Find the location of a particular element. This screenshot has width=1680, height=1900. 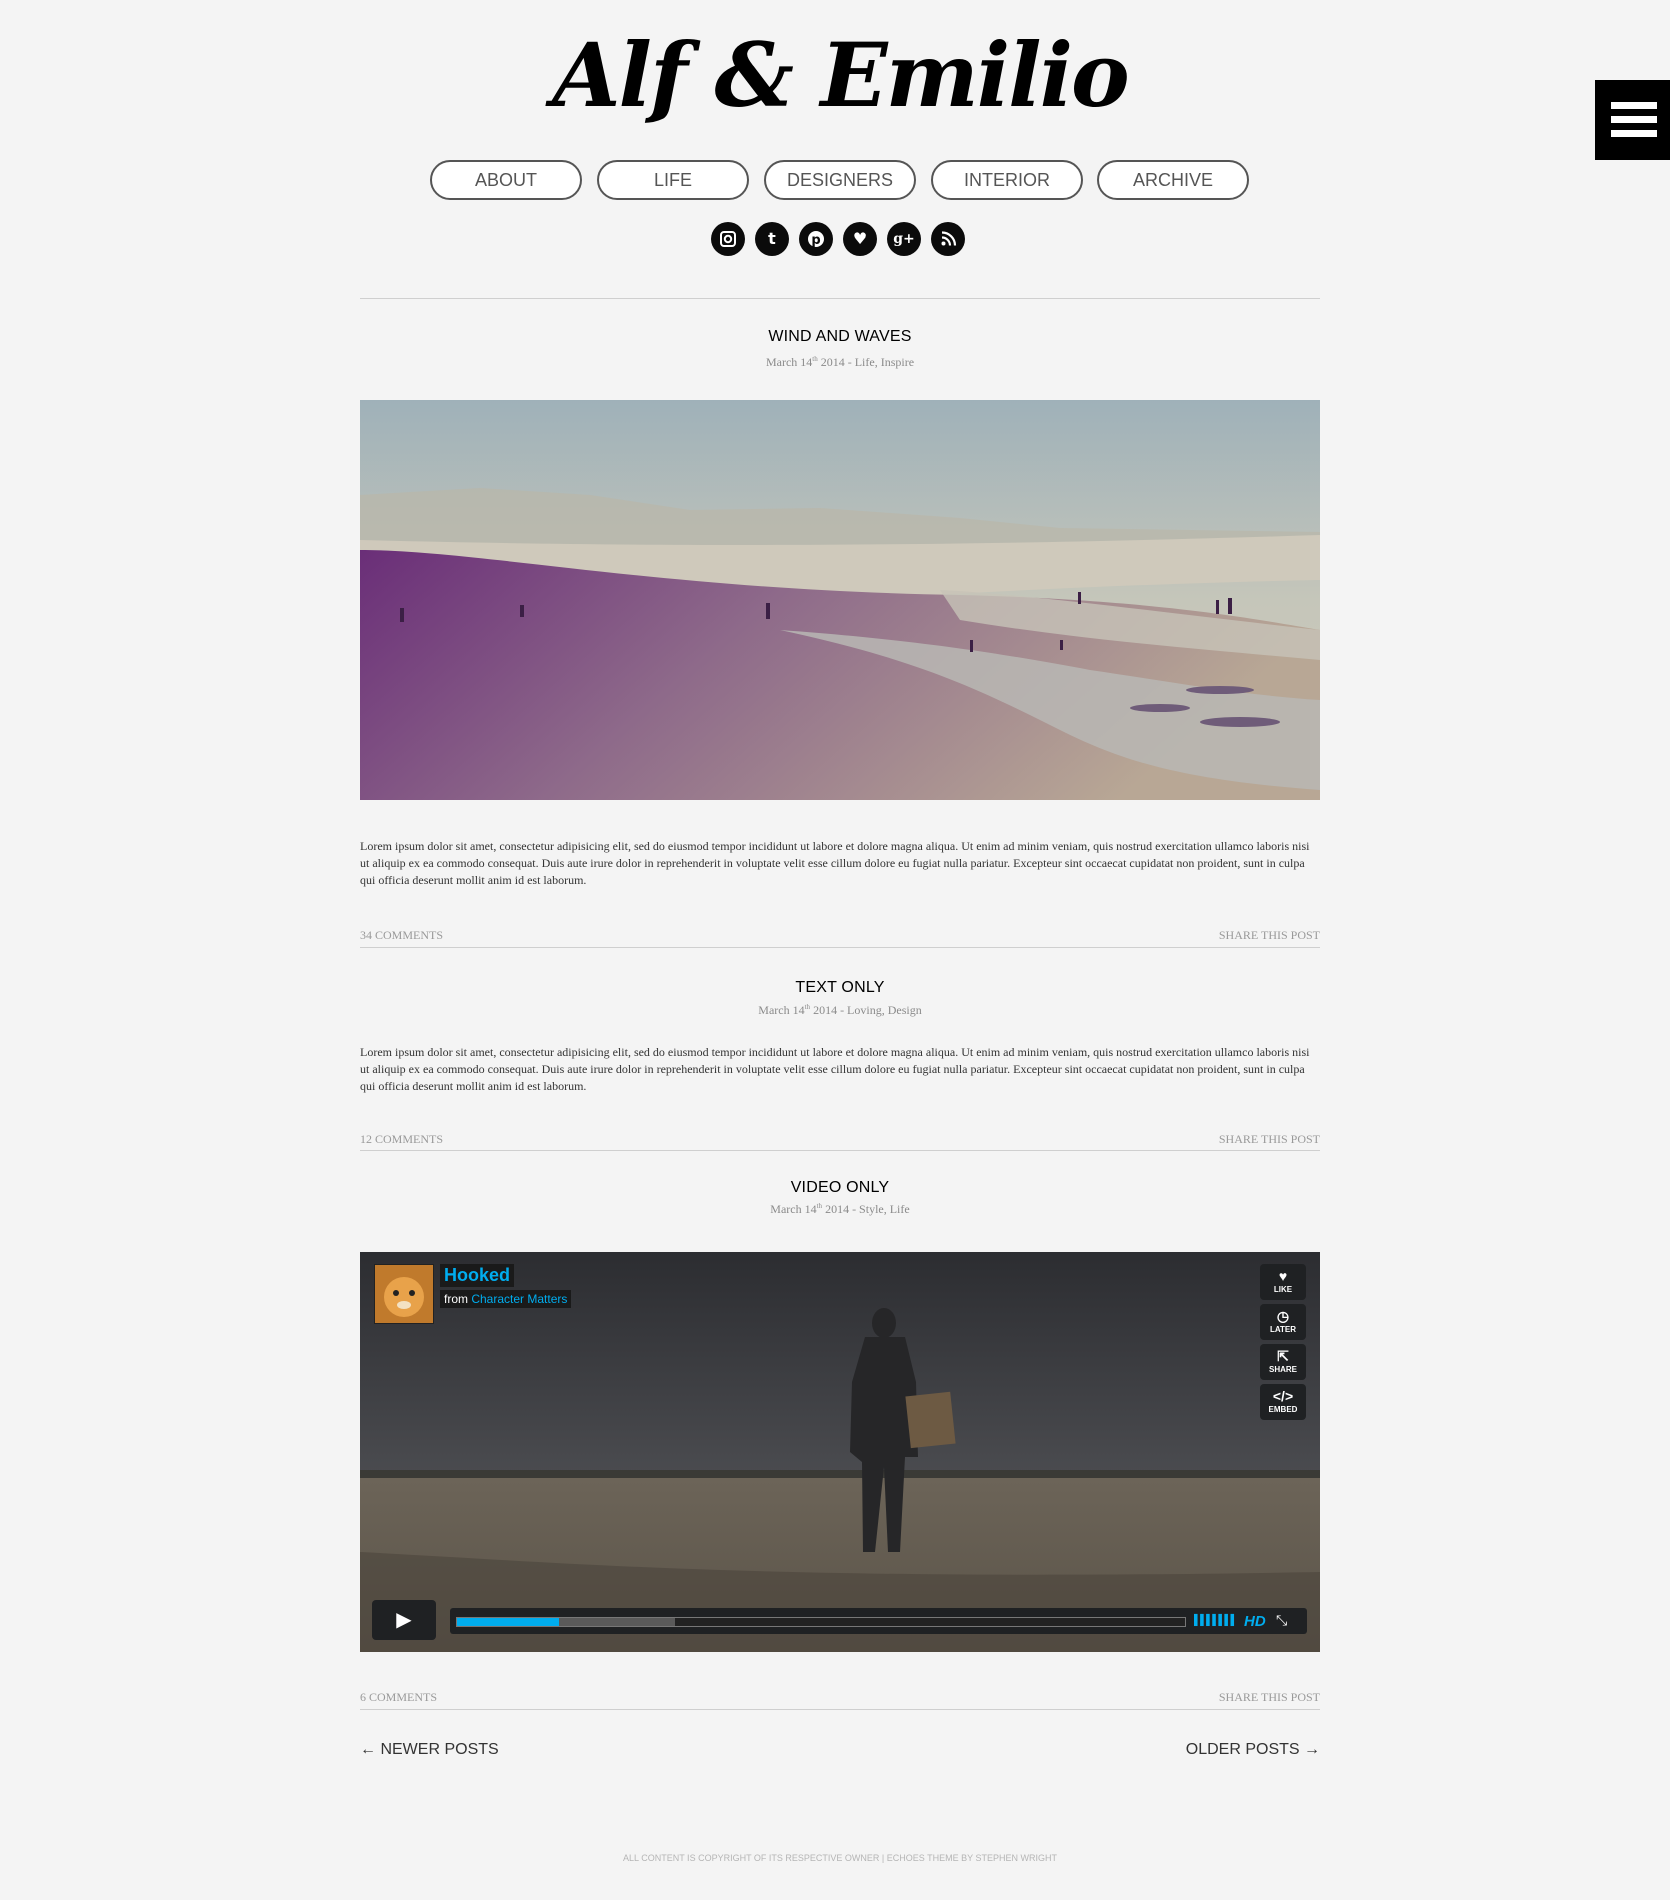

played-progress is located at coordinates (508, 1622).